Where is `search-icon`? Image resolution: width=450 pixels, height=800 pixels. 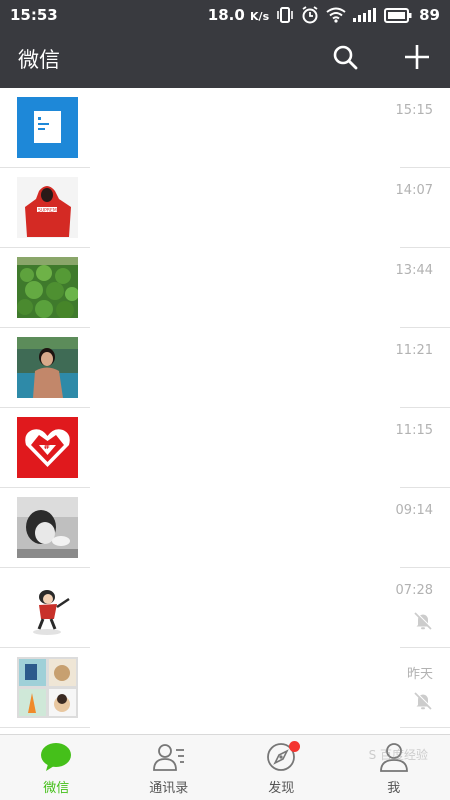
search-icon is located at coordinates (345, 59).